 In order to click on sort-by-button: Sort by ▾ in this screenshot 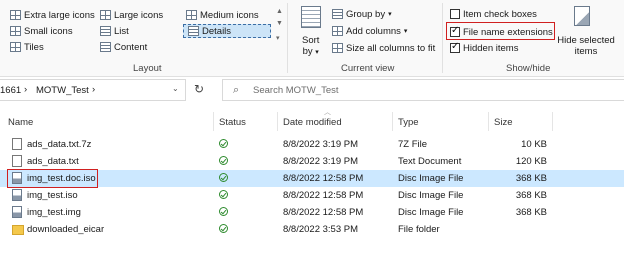, I will do `click(310, 46)`.